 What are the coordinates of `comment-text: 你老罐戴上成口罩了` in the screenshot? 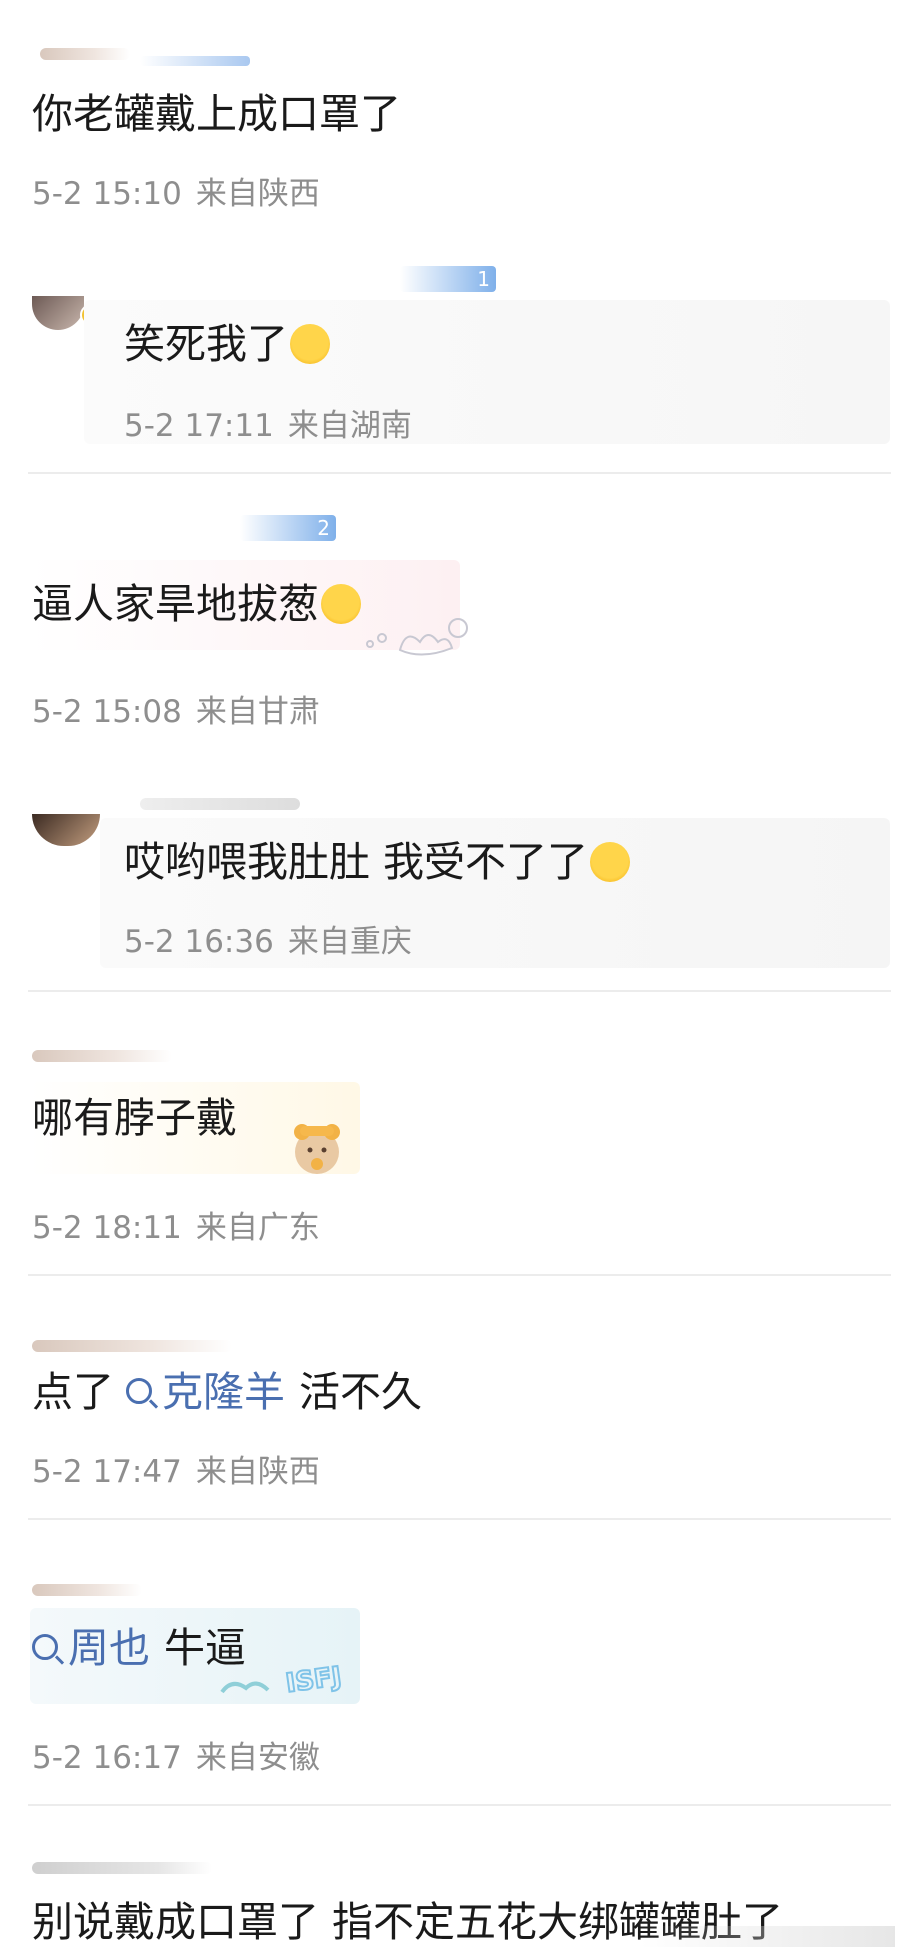 It's located at (216, 114).